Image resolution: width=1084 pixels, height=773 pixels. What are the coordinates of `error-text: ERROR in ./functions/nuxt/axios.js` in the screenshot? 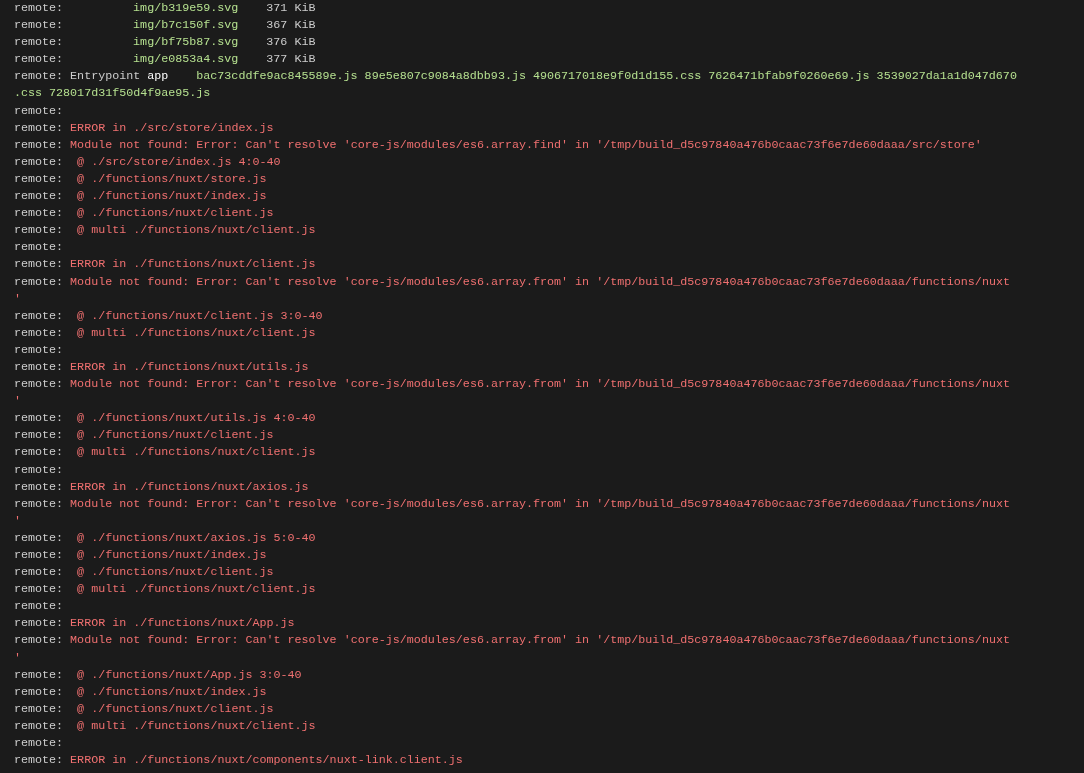 It's located at (189, 486).